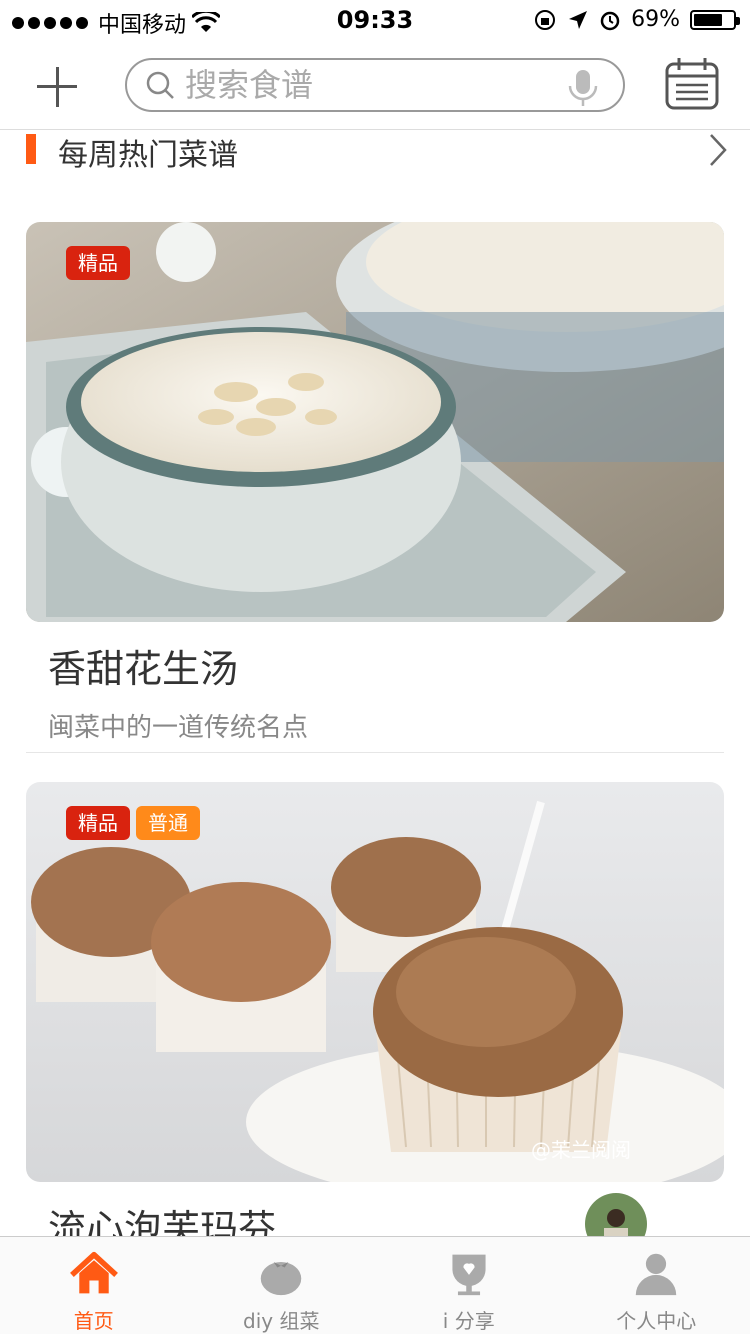 The image size is (750, 1334). I want to click on tab-profile: 个人中心, so click(656, 1285).